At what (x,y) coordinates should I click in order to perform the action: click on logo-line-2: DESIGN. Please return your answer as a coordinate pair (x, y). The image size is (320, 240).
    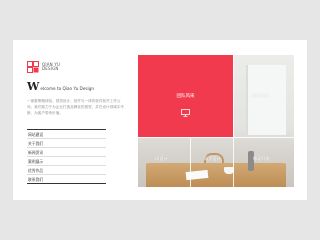
    Looking at the image, I should click on (50, 68).